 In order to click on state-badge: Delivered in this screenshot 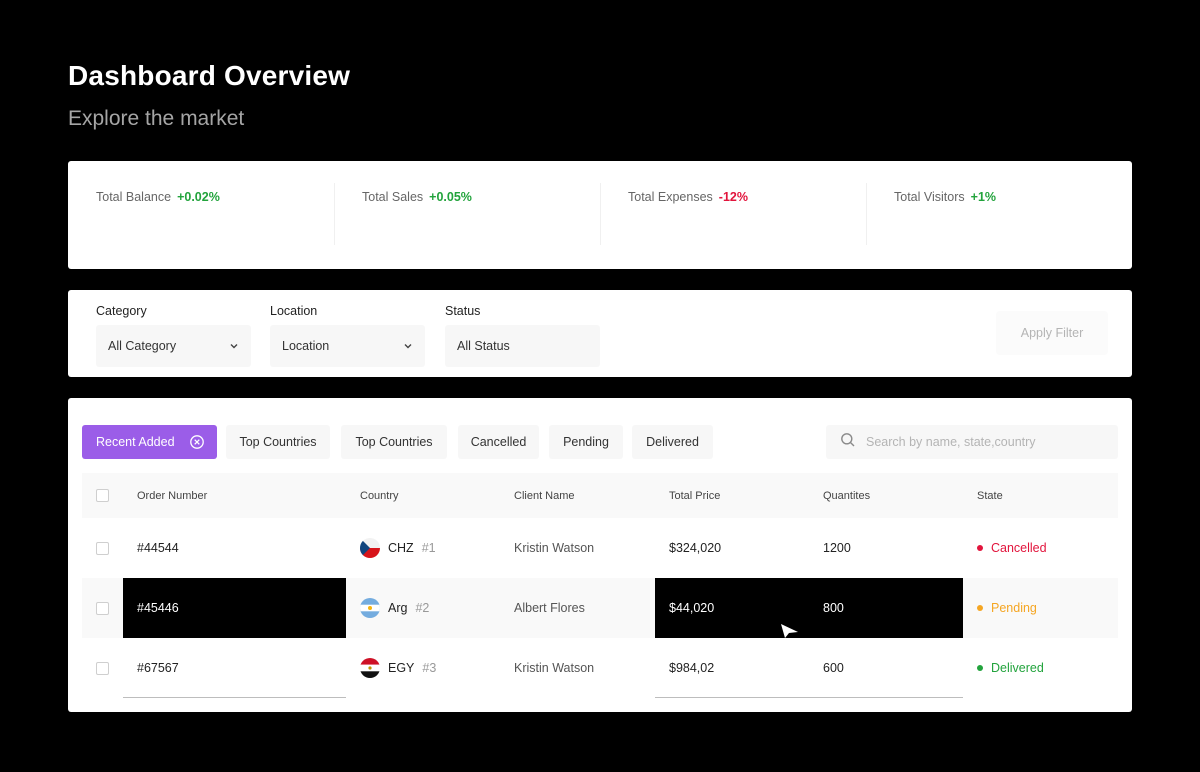, I will do `click(1010, 668)`.